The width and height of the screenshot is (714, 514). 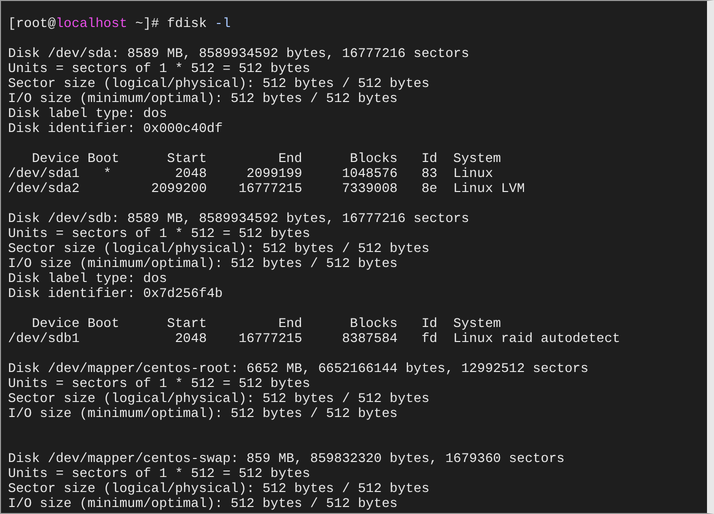 What do you see at coordinates (32, 23) in the screenshot?
I see `prompt-text: [root@` at bounding box center [32, 23].